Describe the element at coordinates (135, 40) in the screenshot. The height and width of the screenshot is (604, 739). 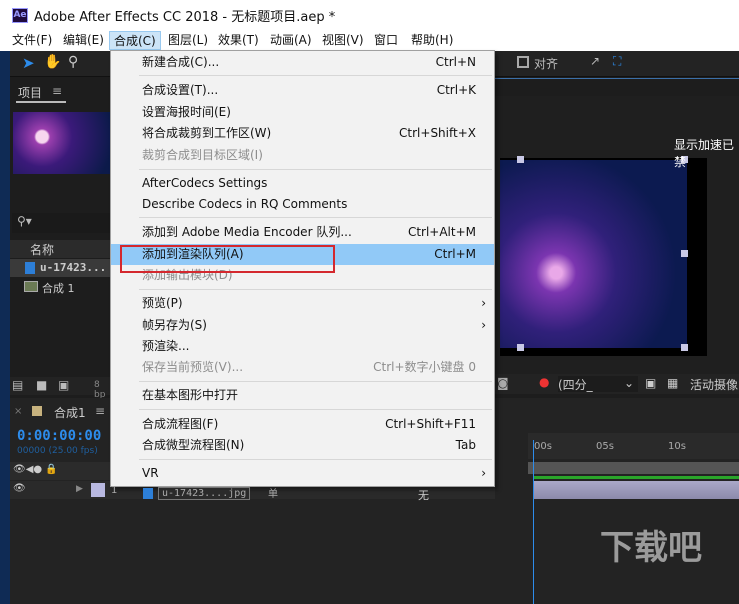
I see `menu-composition: 合成(C)` at that location.